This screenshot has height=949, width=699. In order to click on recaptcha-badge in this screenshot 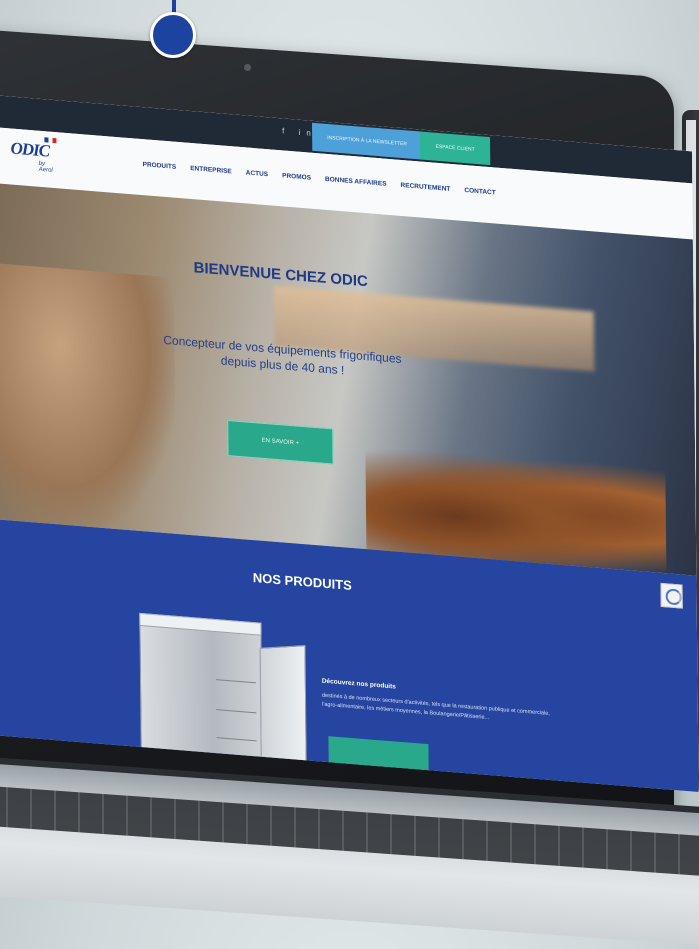, I will do `click(671, 595)`.